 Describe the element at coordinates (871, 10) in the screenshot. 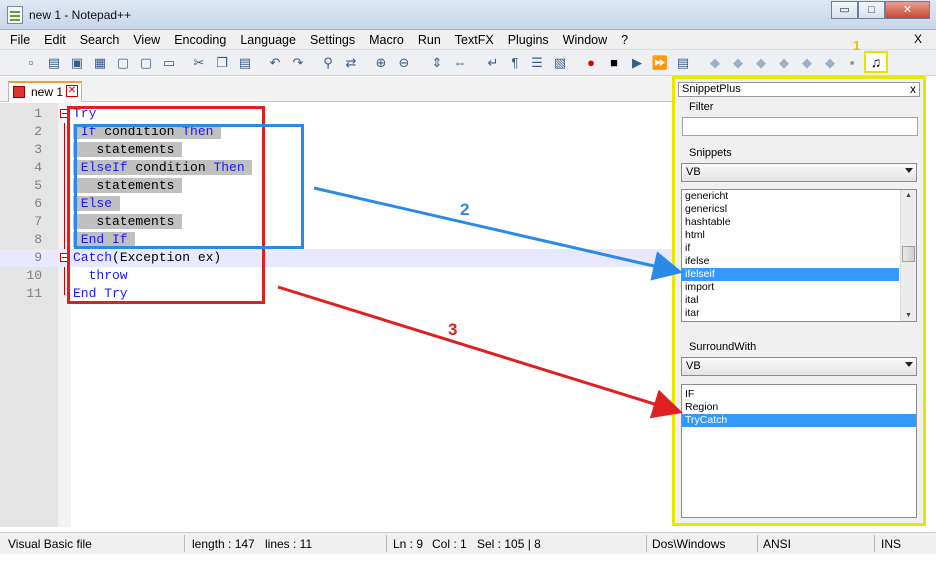

I see `maximize-button: □` at that location.